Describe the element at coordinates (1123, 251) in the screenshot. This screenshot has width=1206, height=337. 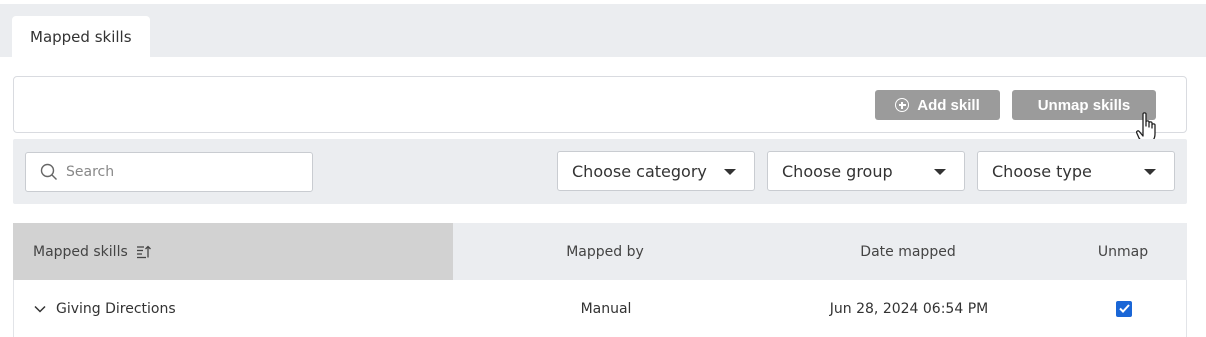
I see `column-header-unmap: Unmap` at that location.